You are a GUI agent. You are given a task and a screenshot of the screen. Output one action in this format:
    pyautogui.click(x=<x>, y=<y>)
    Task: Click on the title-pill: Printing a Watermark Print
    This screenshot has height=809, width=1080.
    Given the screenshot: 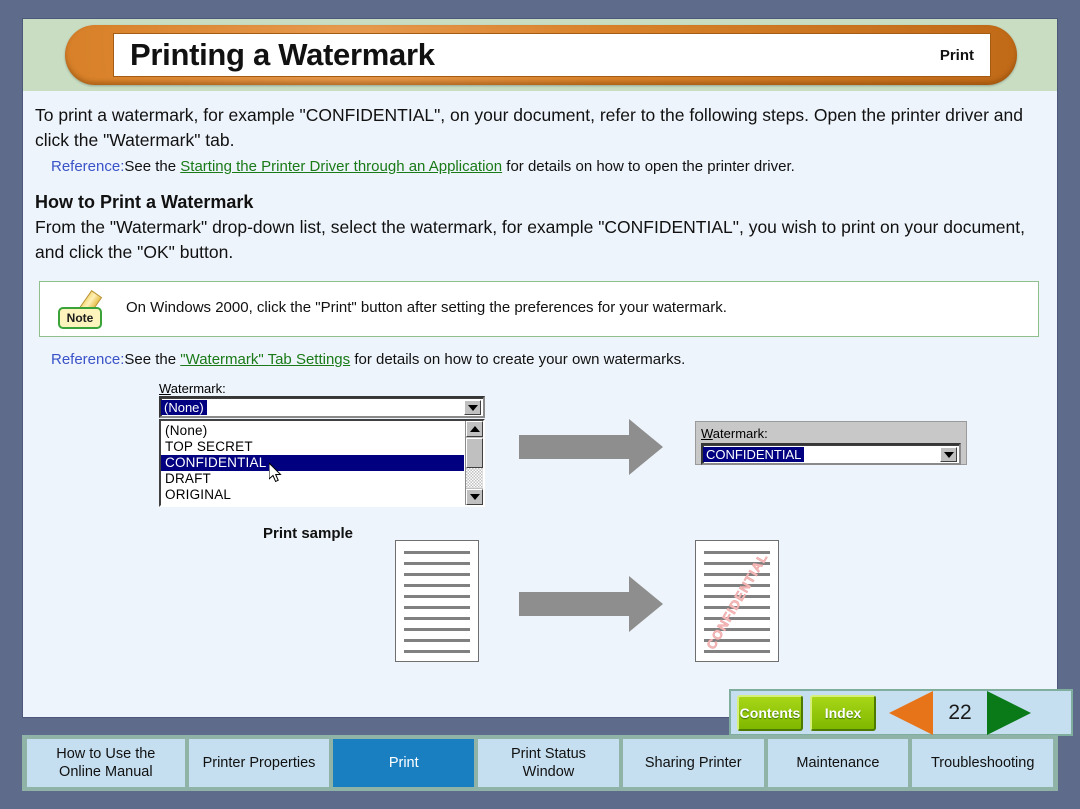 What is the action you would take?
    pyautogui.click(x=541, y=55)
    